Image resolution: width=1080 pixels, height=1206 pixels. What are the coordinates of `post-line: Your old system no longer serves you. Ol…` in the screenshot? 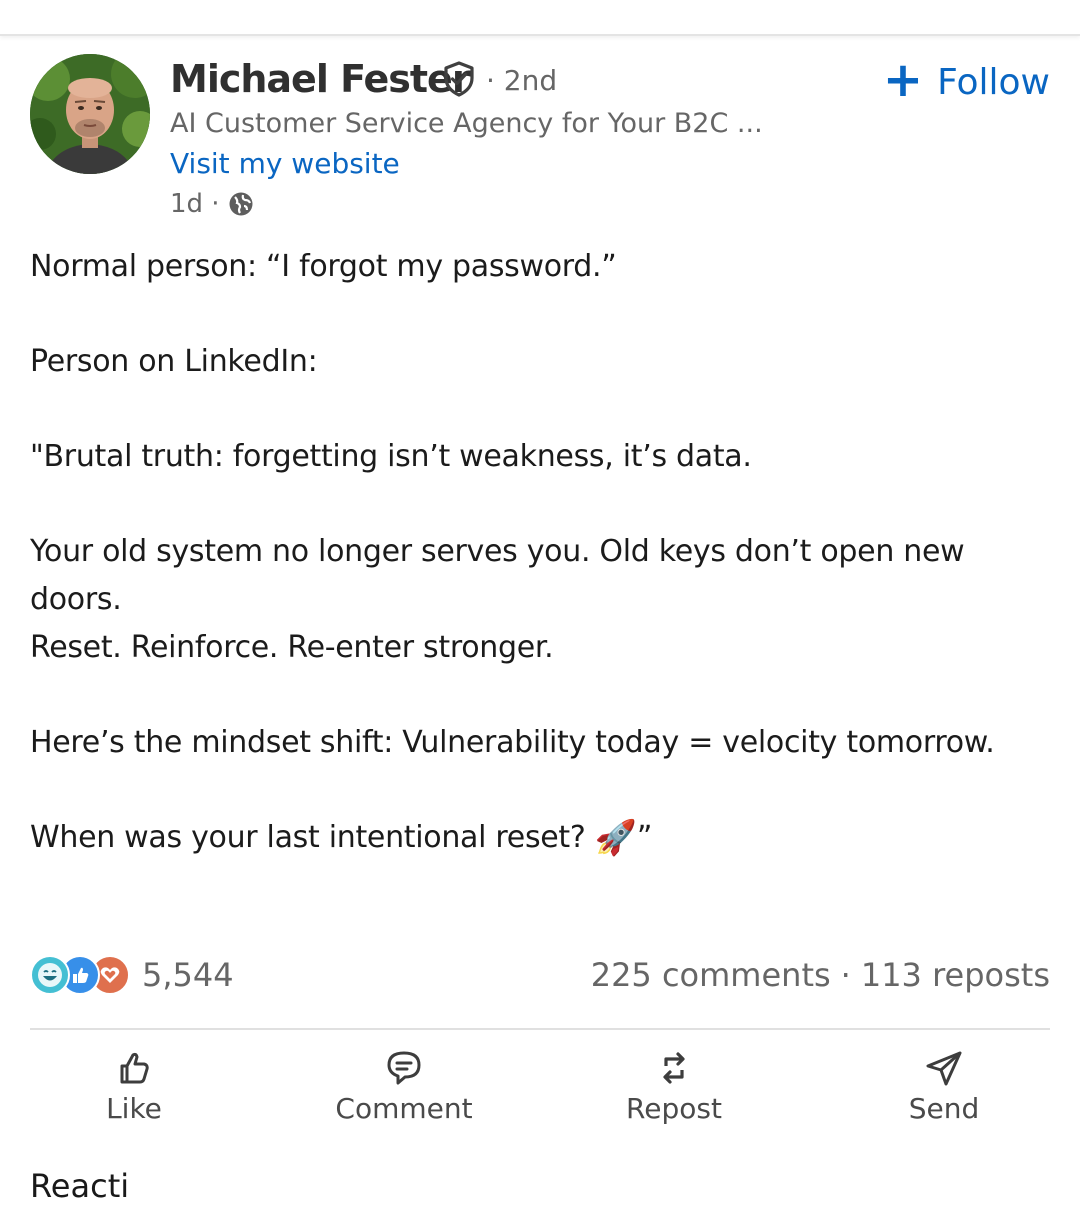 It's located at (497, 575).